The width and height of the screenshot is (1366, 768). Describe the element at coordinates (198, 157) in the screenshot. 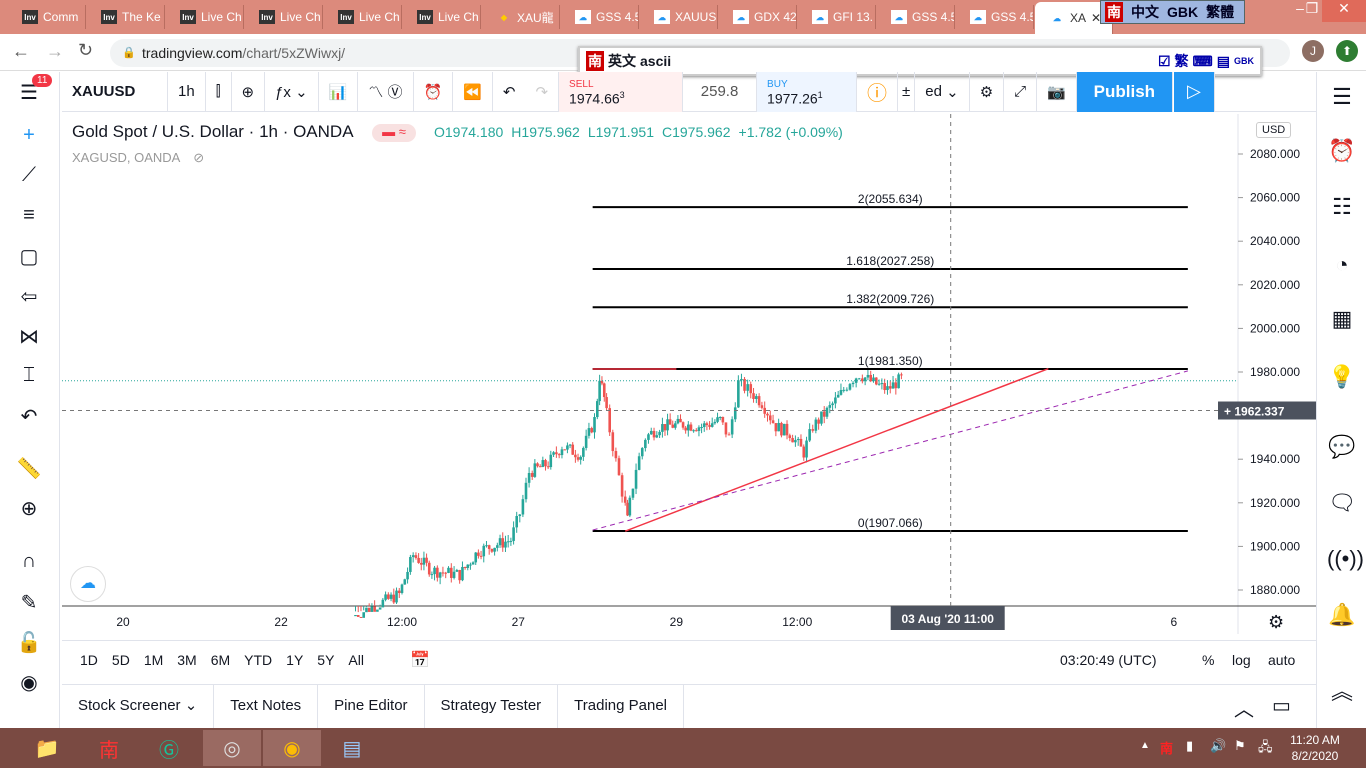

I see `hidden-eye-icon: ⊘` at that location.